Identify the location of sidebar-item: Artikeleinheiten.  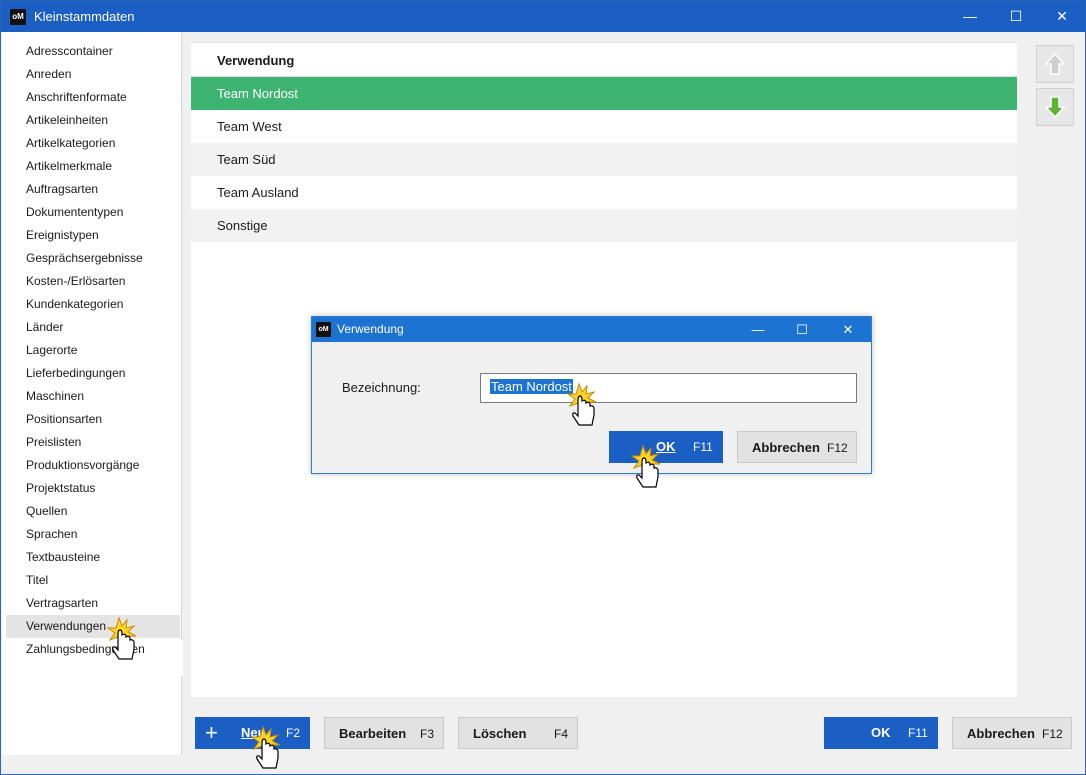
(93, 120).